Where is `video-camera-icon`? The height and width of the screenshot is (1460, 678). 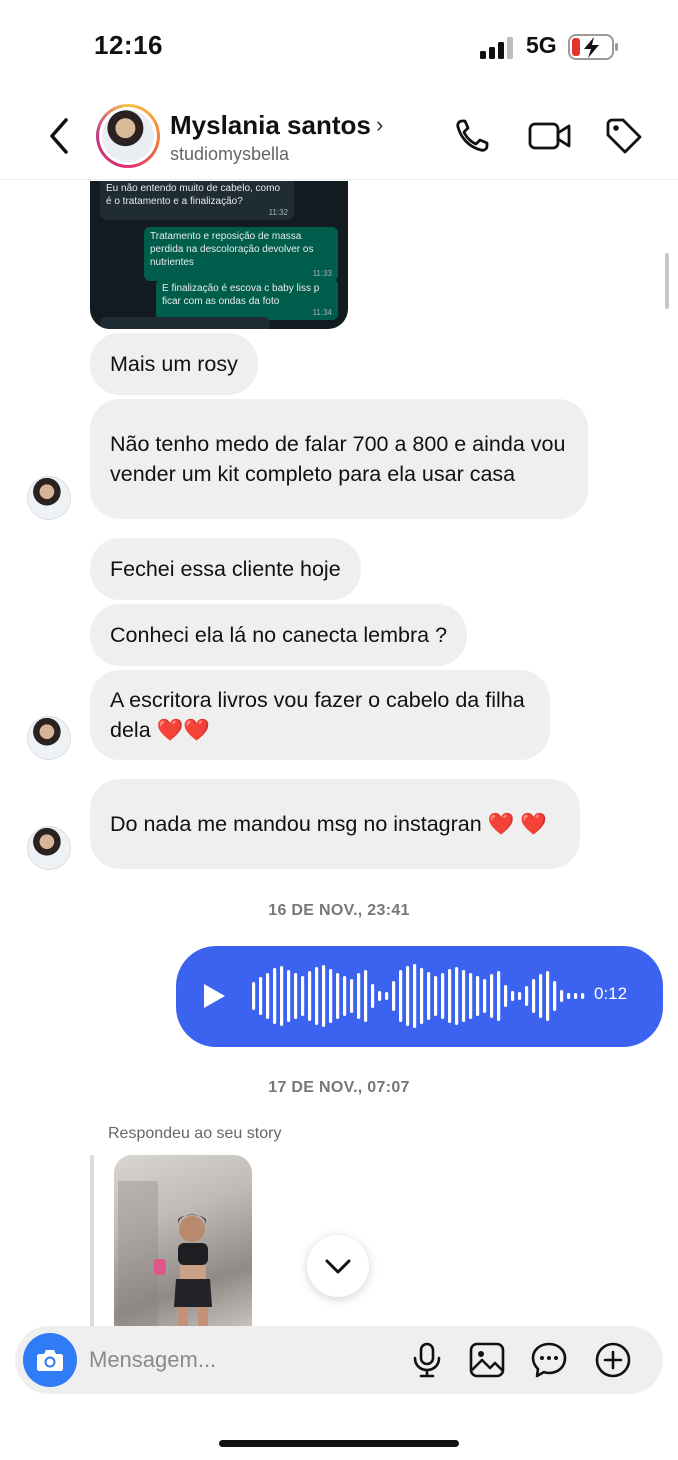 video-camera-icon is located at coordinates (550, 136).